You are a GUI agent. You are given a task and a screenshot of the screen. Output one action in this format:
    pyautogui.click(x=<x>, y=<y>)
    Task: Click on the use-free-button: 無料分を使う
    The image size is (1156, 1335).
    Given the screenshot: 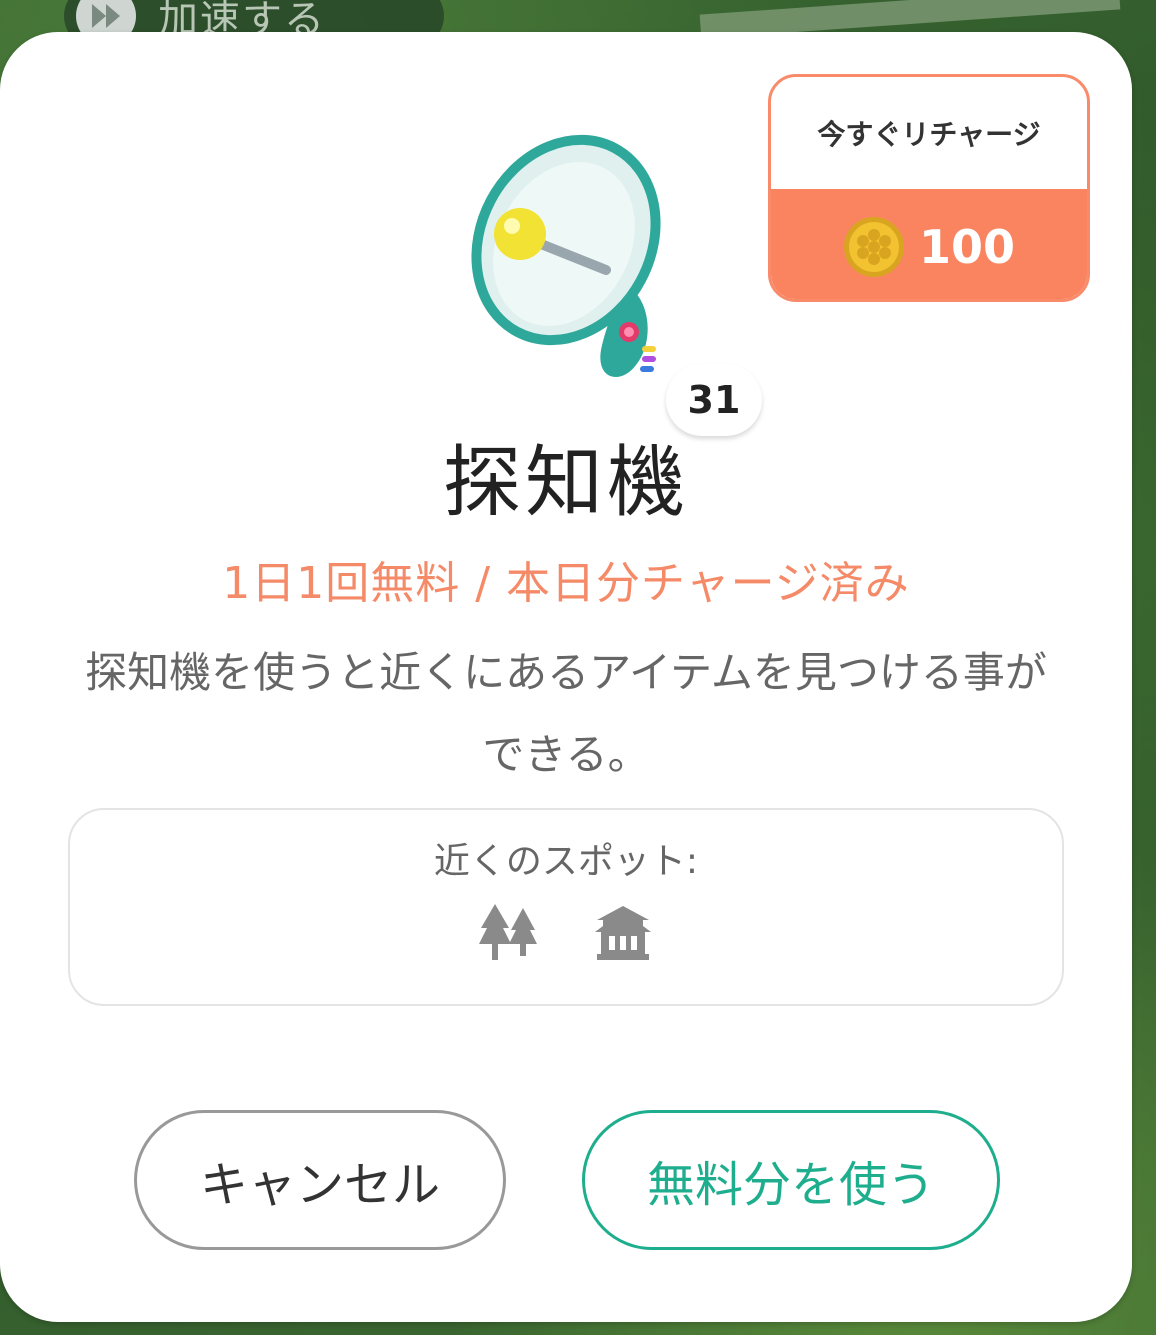 What is the action you would take?
    pyautogui.click(x=791, y=1180)
    